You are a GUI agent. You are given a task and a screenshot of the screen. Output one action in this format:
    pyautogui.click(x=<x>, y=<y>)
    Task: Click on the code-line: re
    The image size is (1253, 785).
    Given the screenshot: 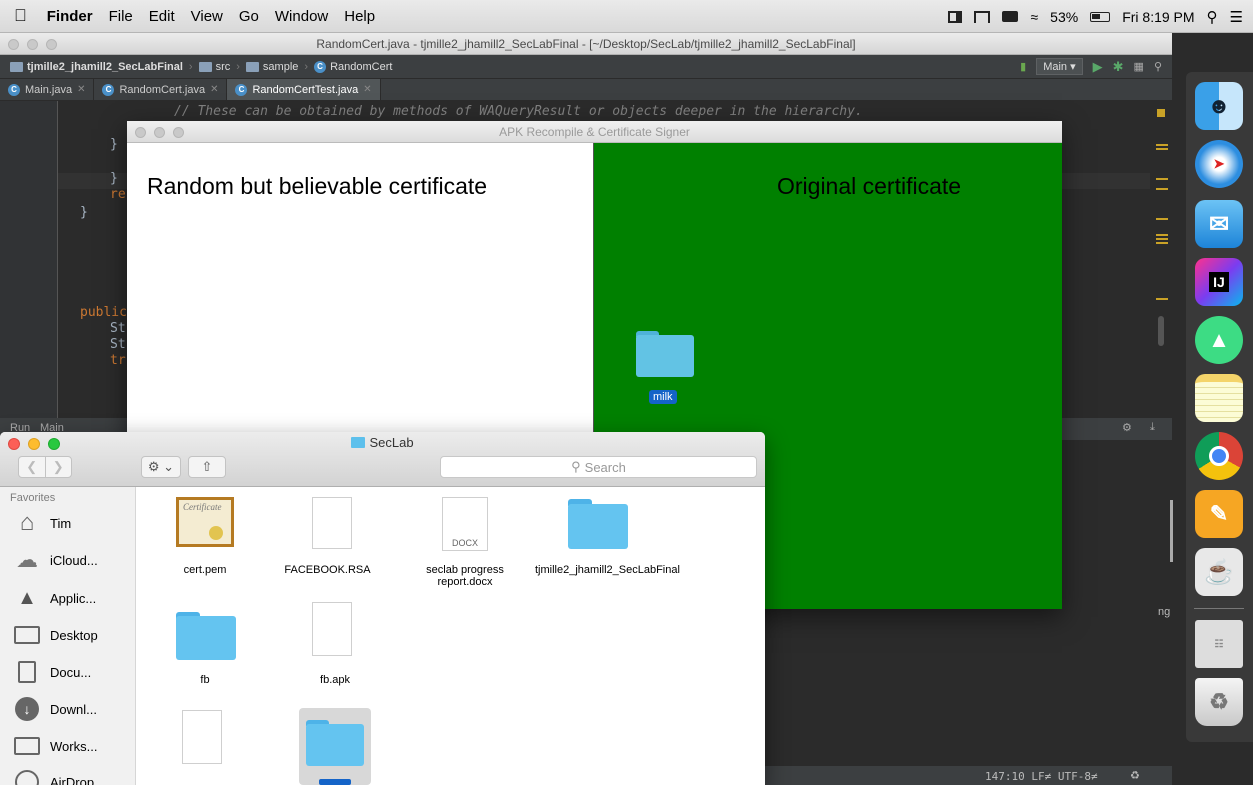 What is the action you would take?
    pyautogui.click(x=118, y=194)
    